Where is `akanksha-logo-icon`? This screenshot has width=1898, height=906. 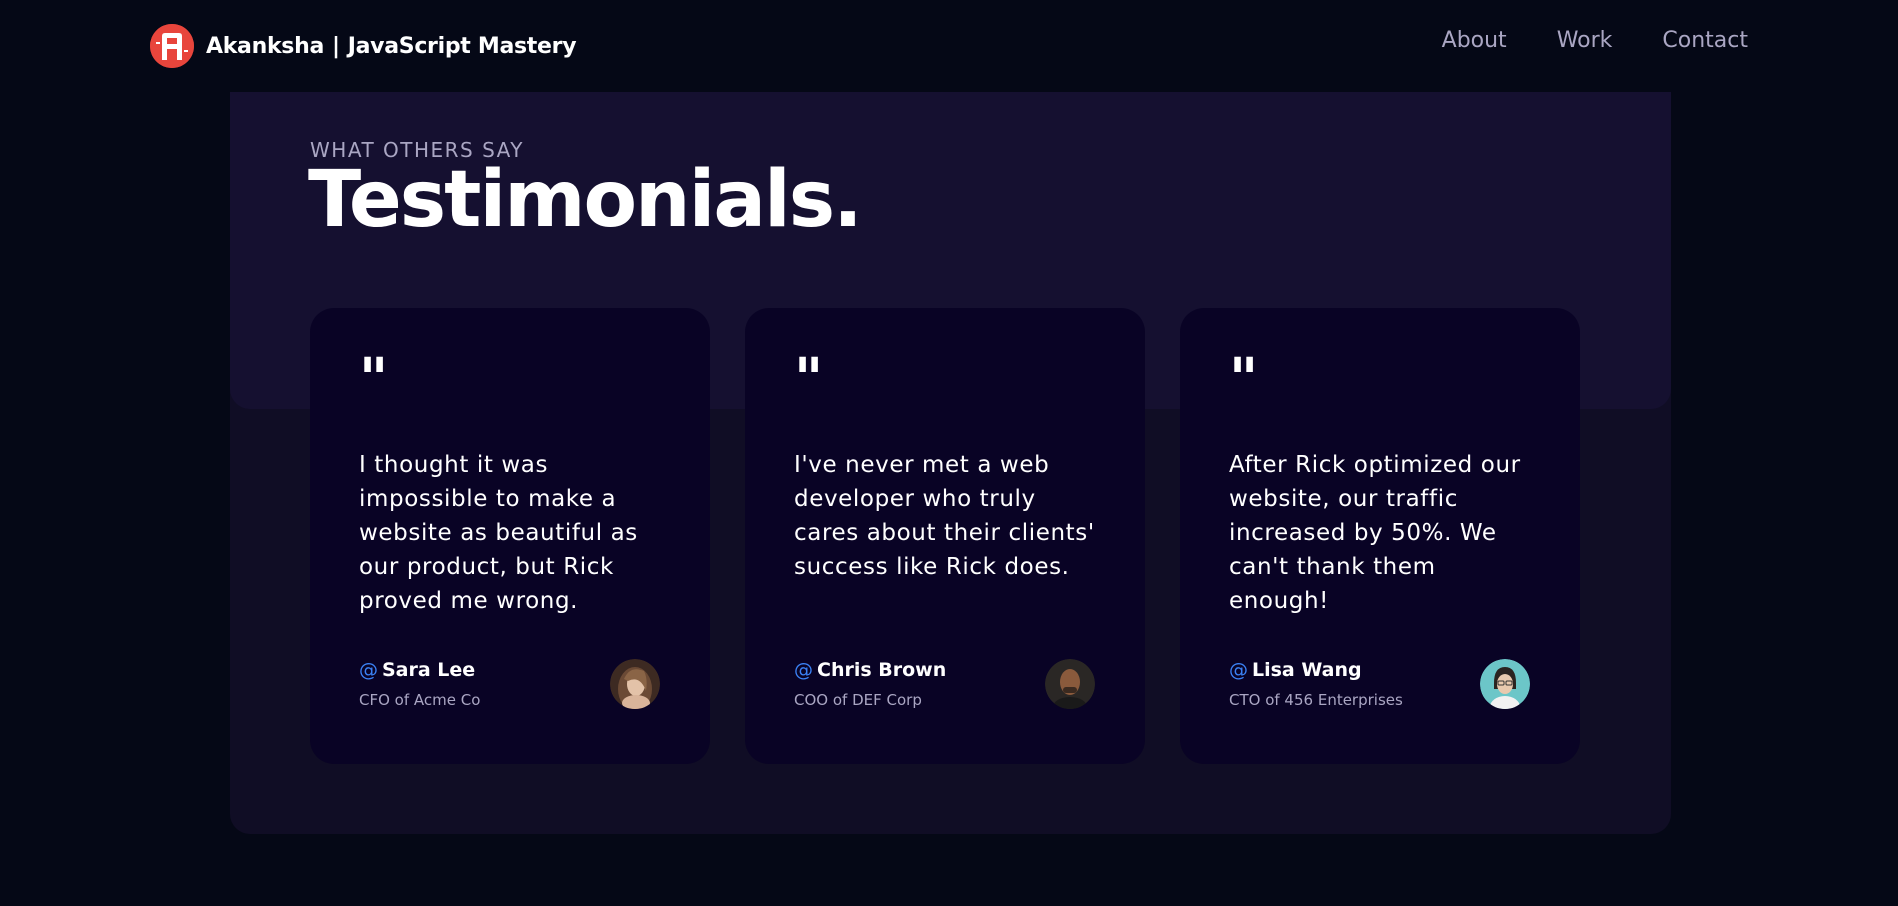
akanksha-logo-icon is located at coordinates (172, 46).